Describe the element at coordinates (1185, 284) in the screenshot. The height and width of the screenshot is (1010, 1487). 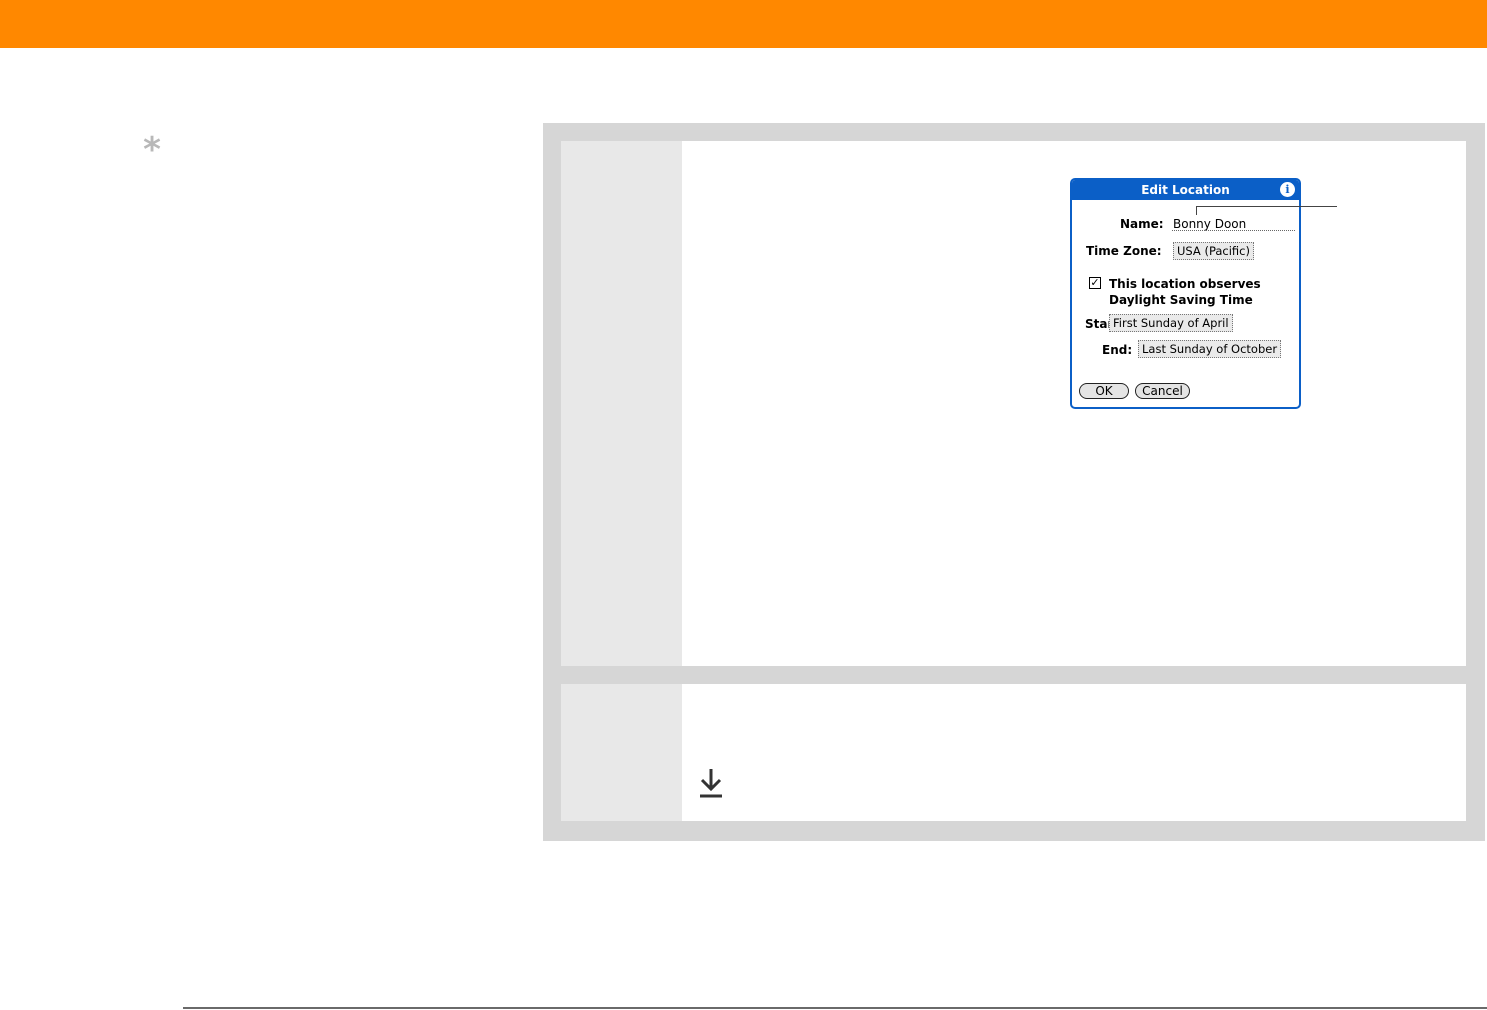
I see `dst-label-line1: This location observes` at that location.